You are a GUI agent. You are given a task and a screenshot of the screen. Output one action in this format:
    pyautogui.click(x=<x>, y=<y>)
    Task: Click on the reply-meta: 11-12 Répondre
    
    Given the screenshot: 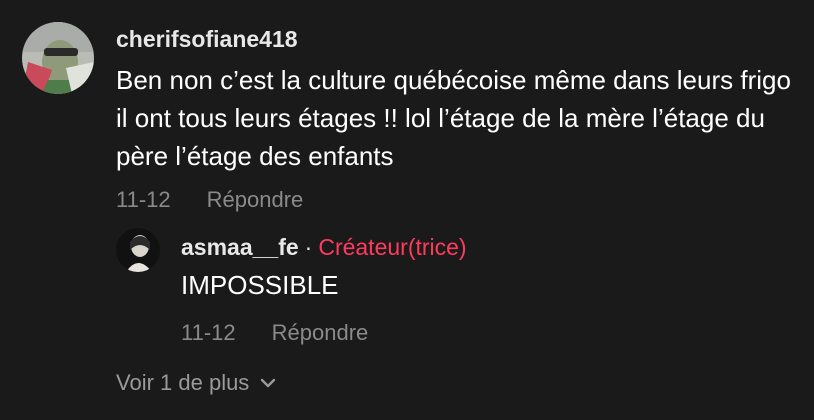 What is the action you would take?
    pyautogui.click(x=274, y=333)
    